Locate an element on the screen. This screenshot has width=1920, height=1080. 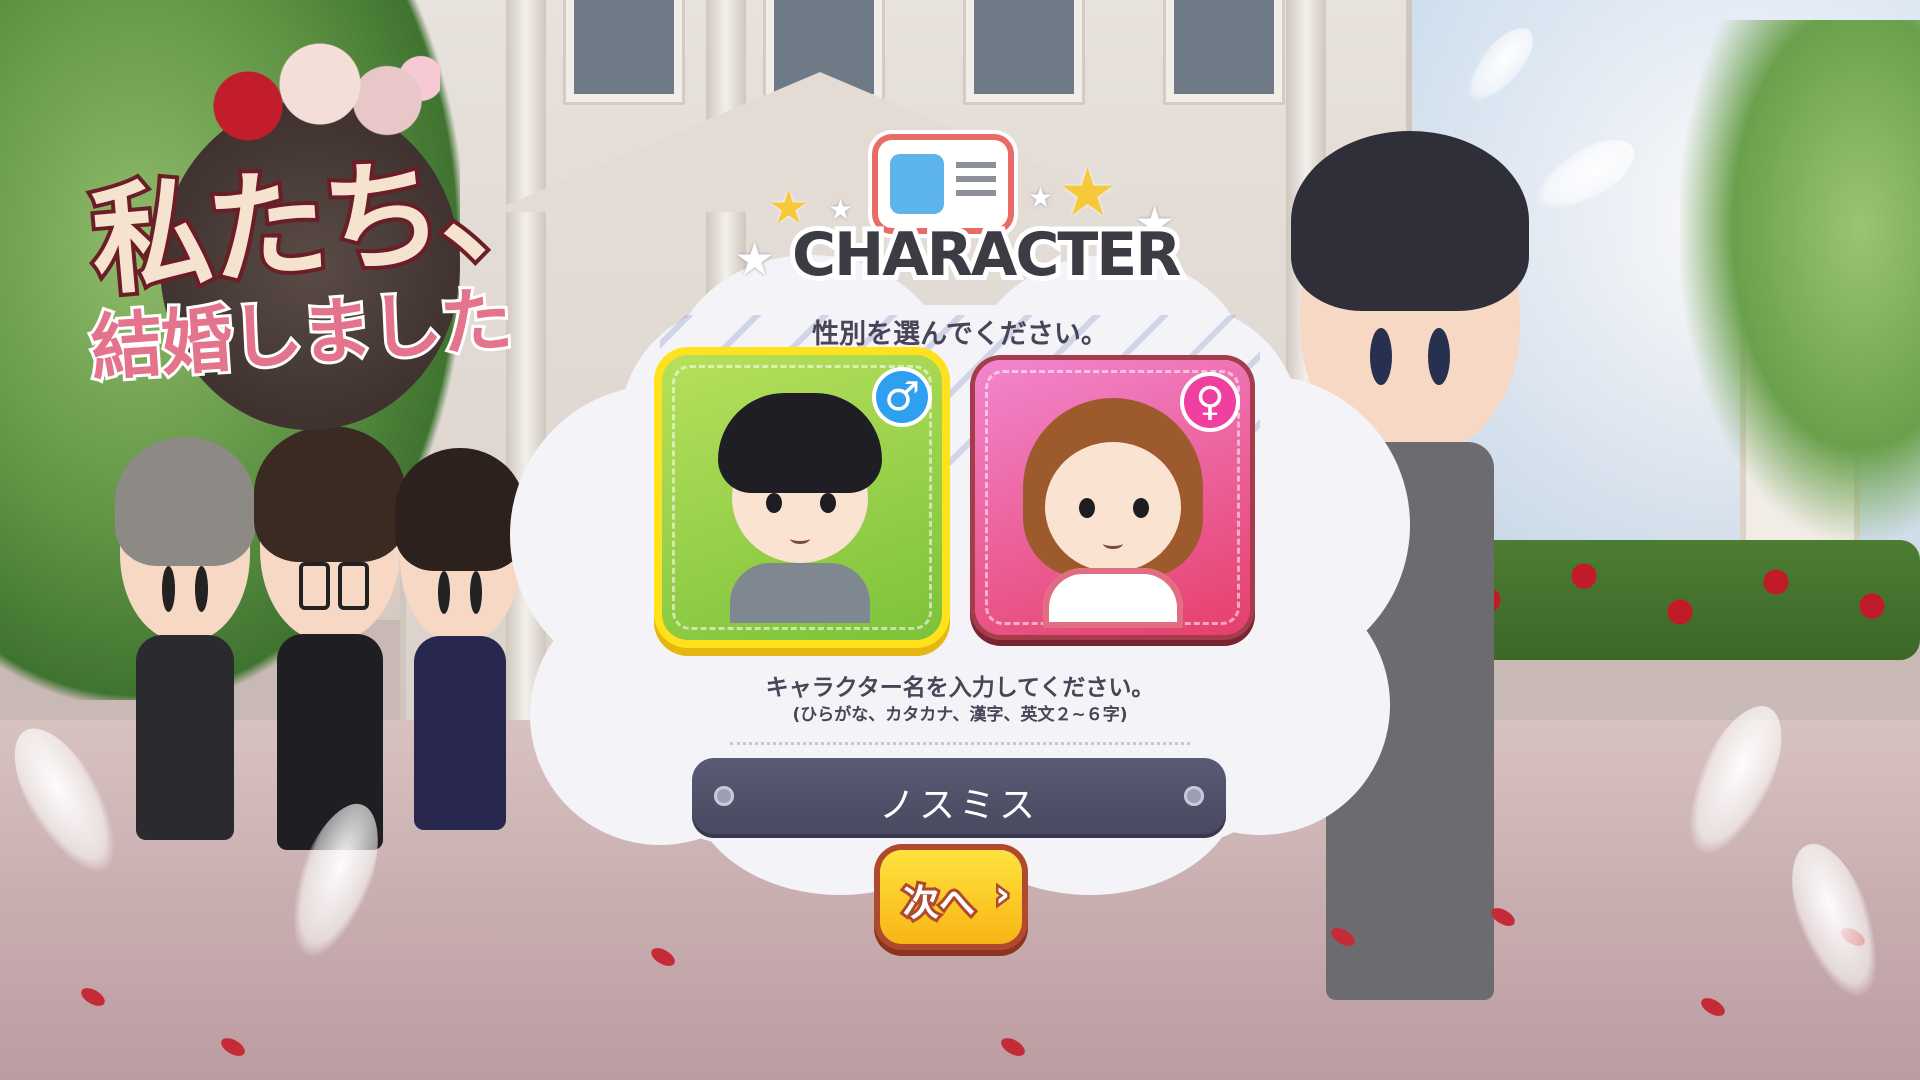
tree-foliage-right is located at coordinates (1800, 280).